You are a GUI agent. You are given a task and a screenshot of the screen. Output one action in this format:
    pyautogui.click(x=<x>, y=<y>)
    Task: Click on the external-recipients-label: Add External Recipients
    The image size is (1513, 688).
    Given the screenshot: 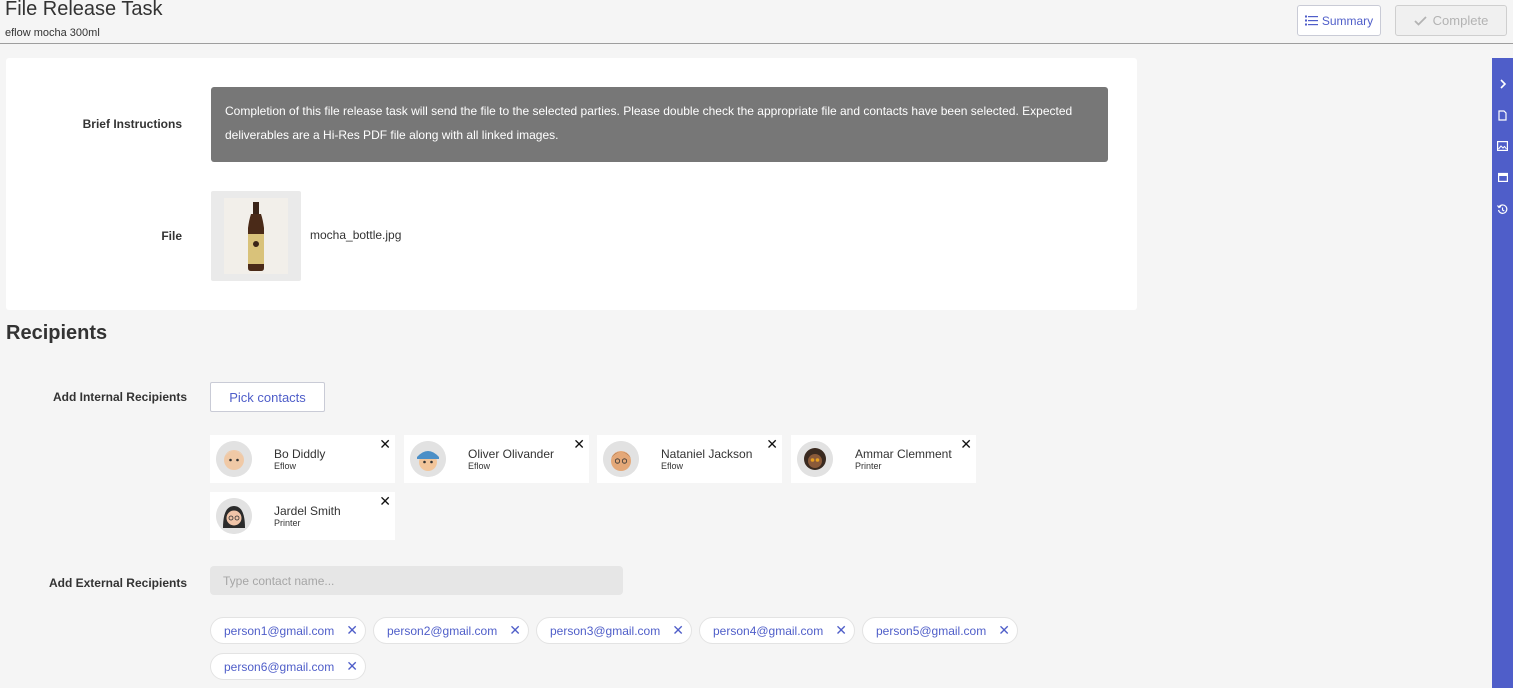 What is the action you would take?
    pyautogui.click(x=117, y=583)
    